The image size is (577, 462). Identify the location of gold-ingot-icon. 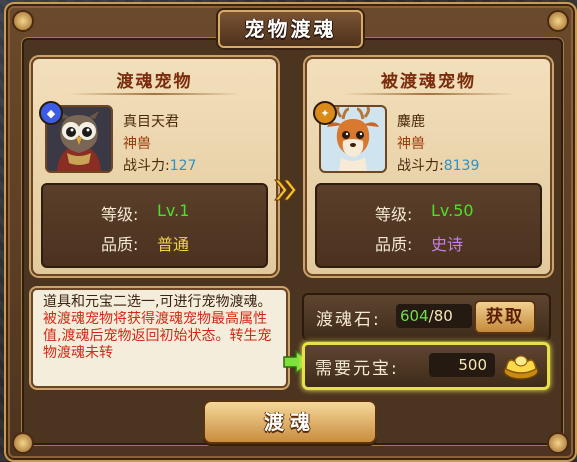
(521, 367).